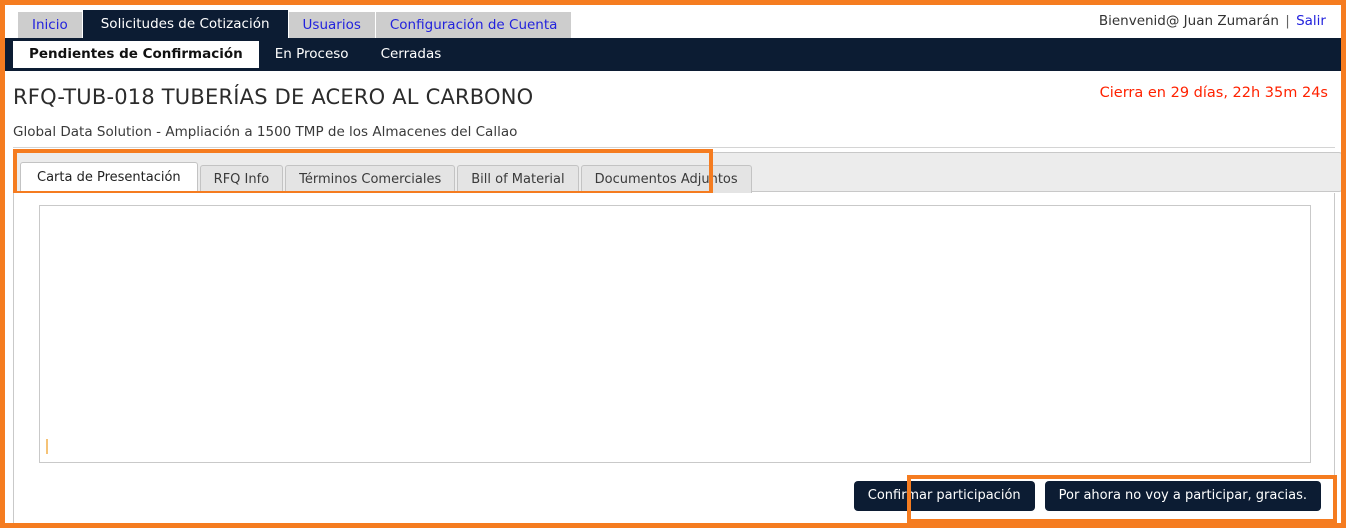  Describe the element at coordinates (944, 496) in the screenshot. I see `confirmar-participacion-button: Confirmar participación` at that location.